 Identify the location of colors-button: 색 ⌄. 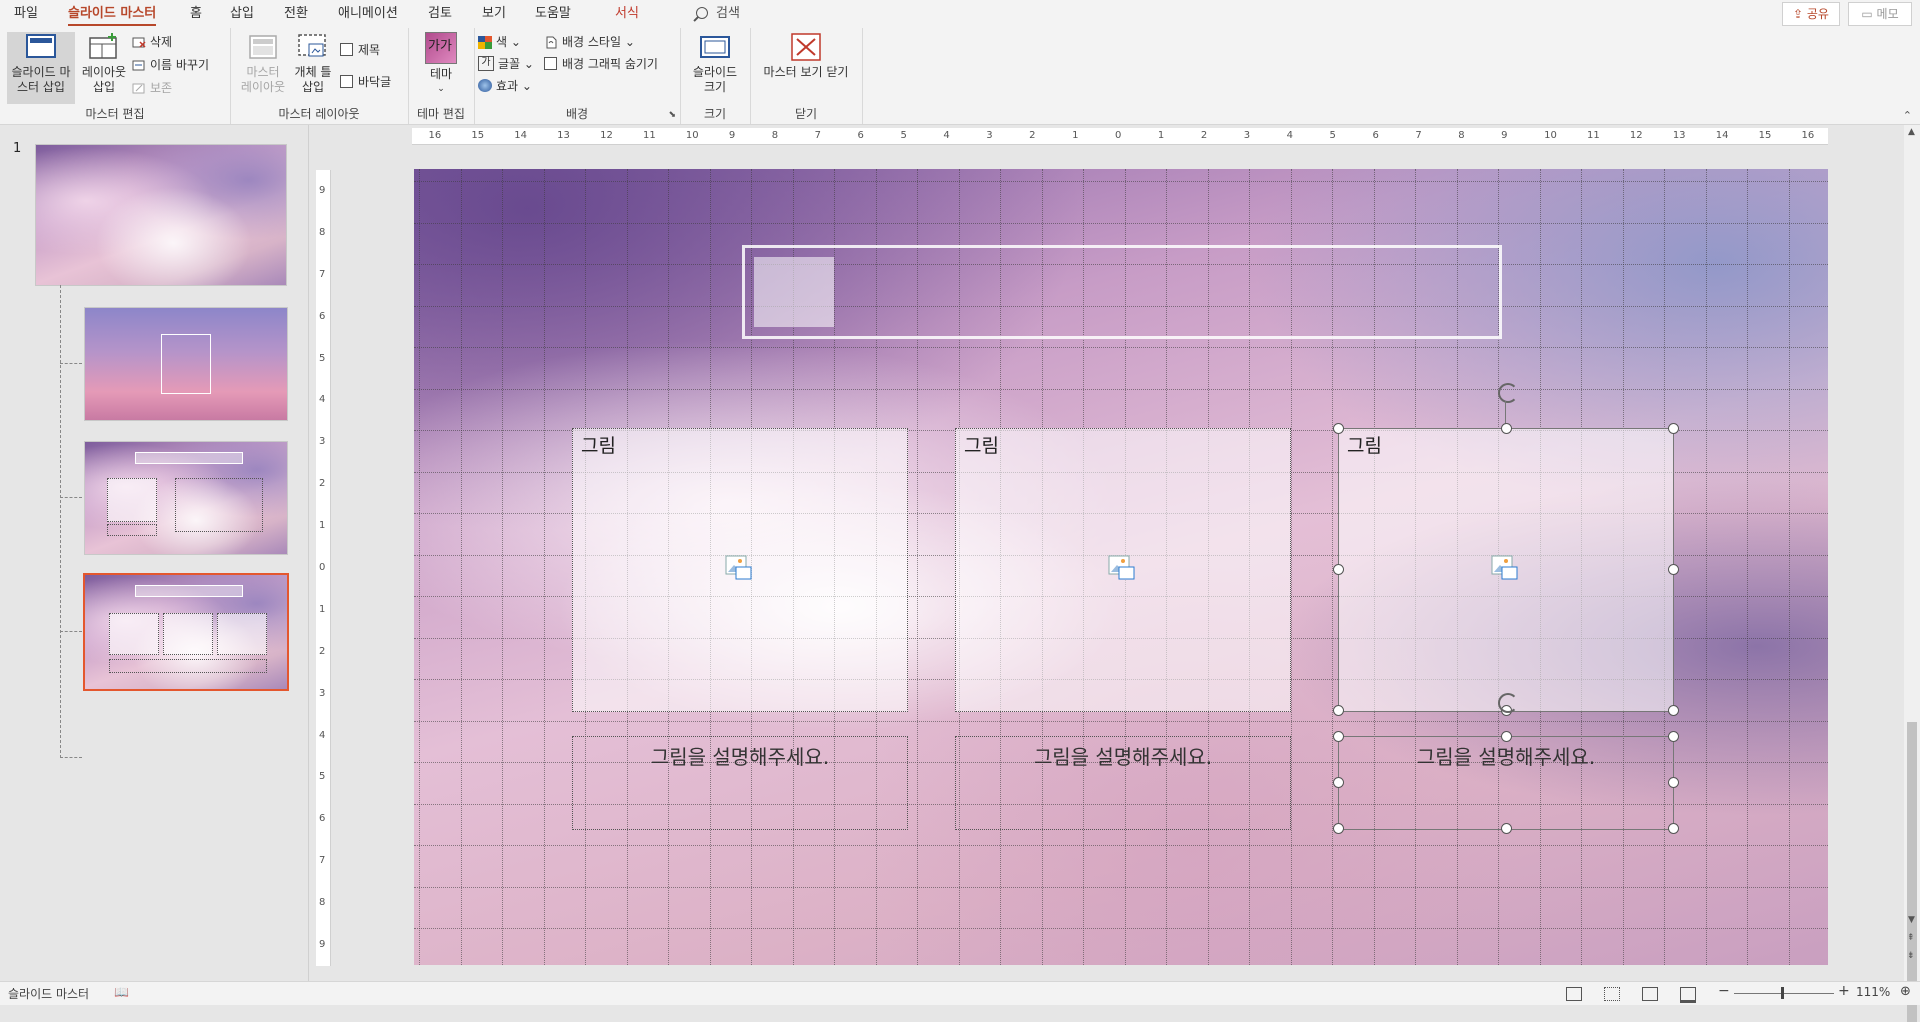
(499, 42).